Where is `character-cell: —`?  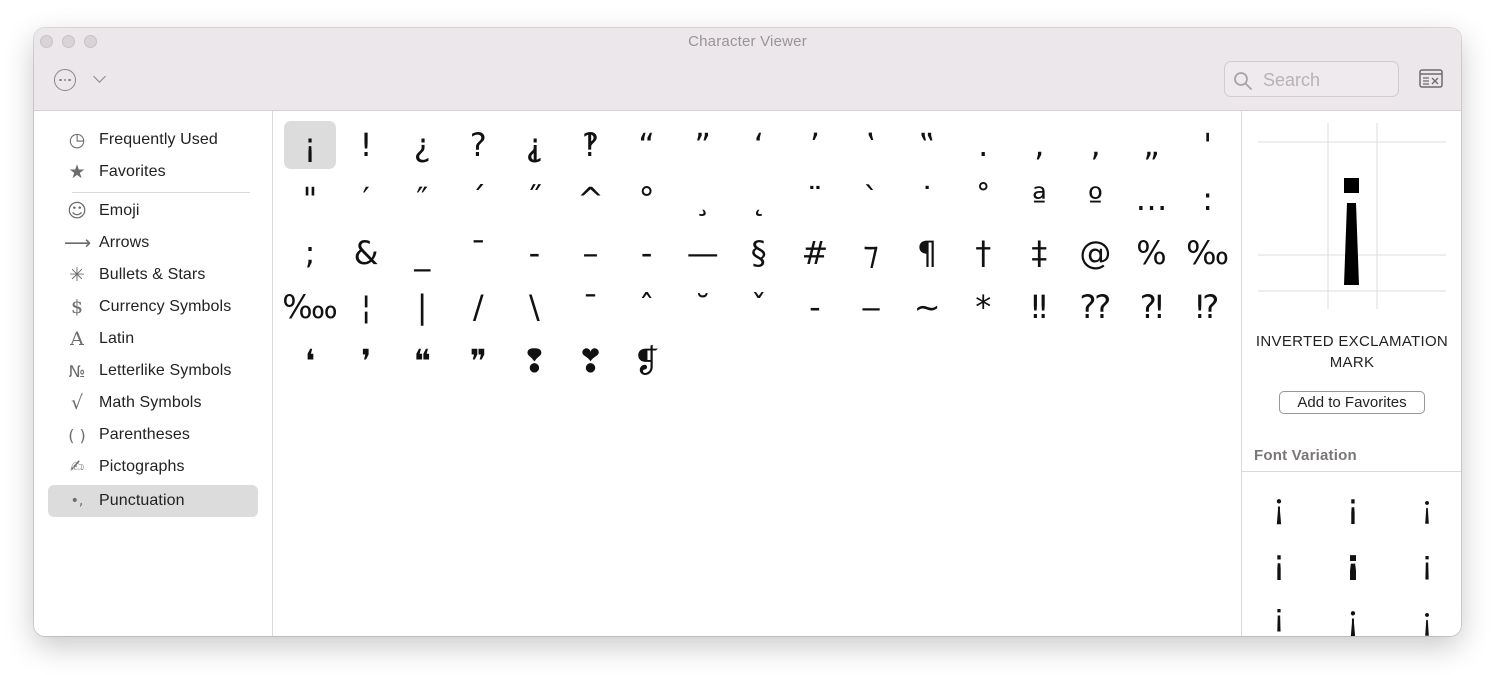
character-cell: — is located at coordinates (703, 253).